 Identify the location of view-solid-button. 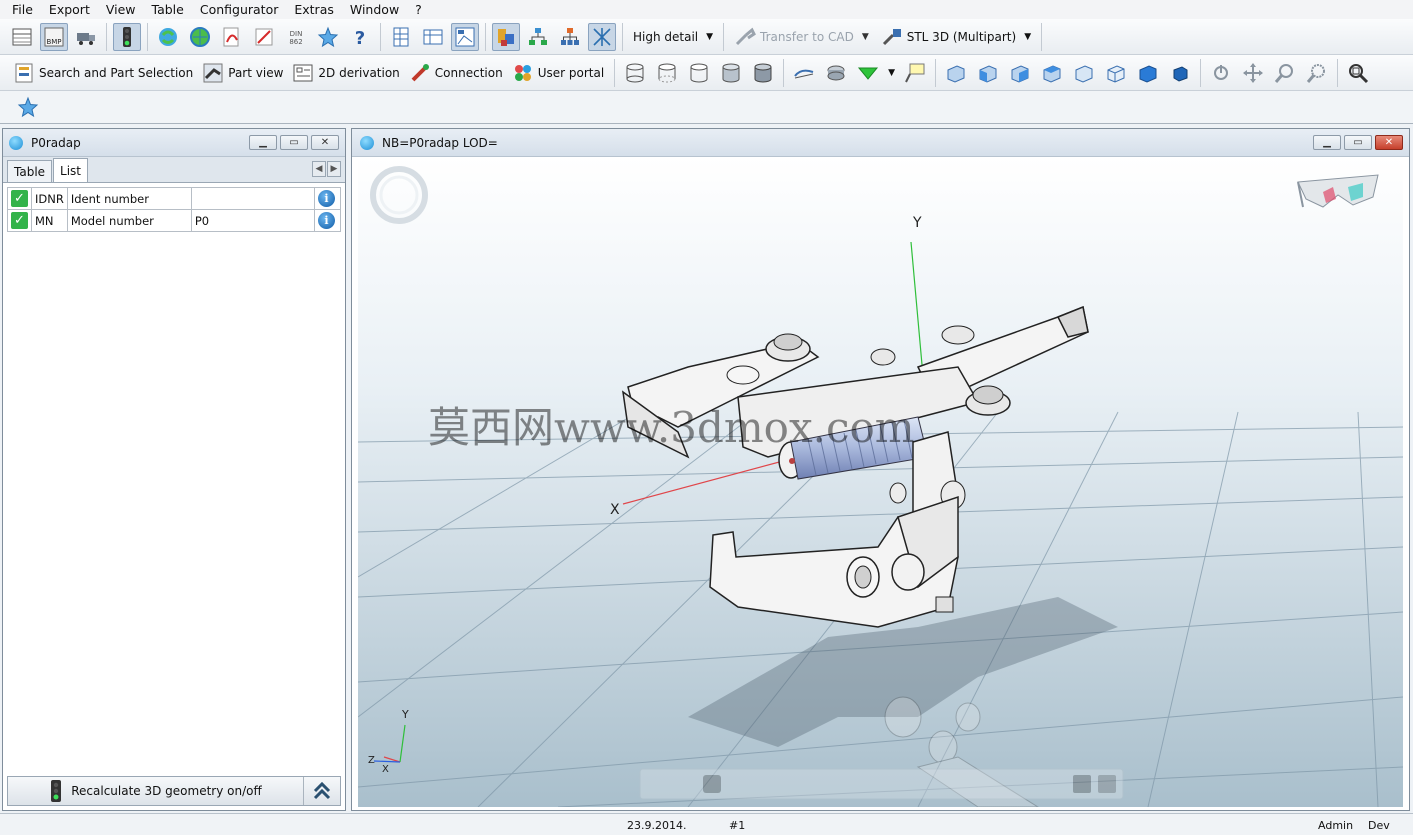
(1180, 73).